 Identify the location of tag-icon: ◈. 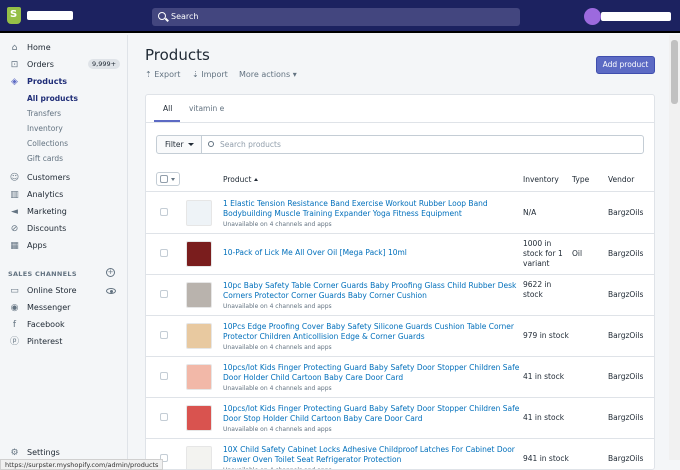
(14, 82).